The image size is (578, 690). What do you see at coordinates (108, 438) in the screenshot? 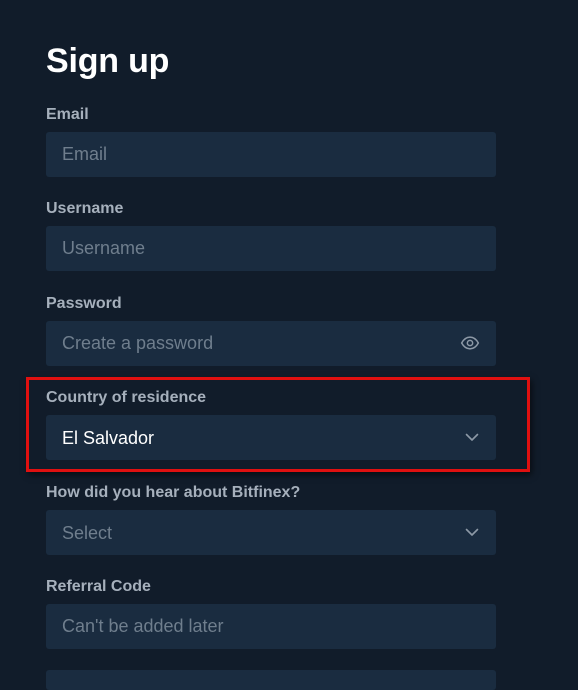
I see `country-selected-value: El Salvador` at bounding box center [108, 438].